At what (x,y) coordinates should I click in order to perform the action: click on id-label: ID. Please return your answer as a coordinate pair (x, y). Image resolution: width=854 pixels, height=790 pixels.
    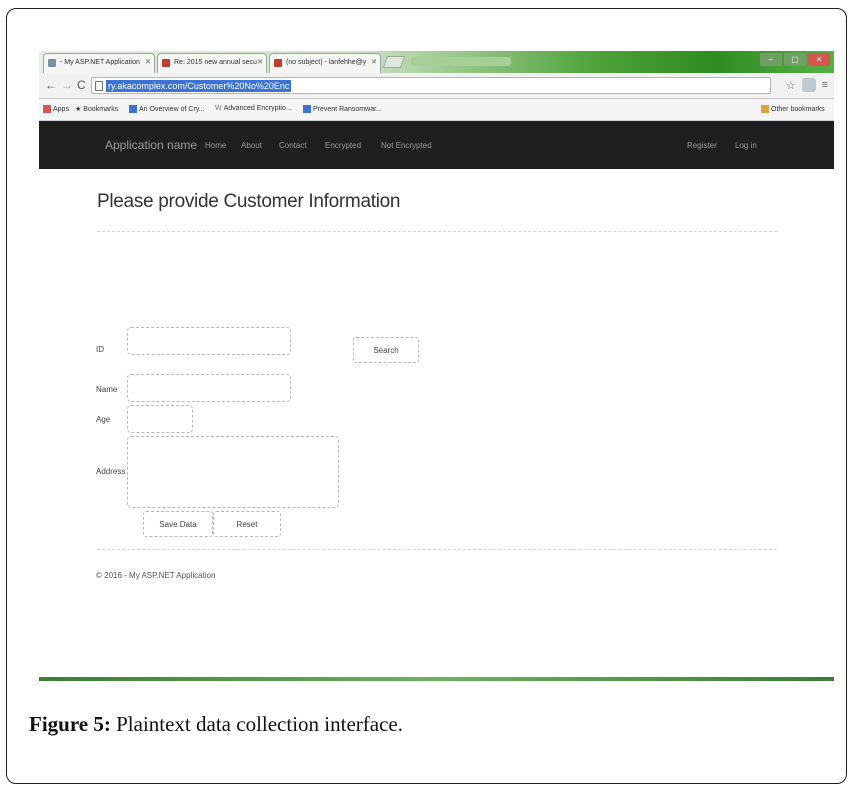
    Looking at the image, I should click on (100, 349).